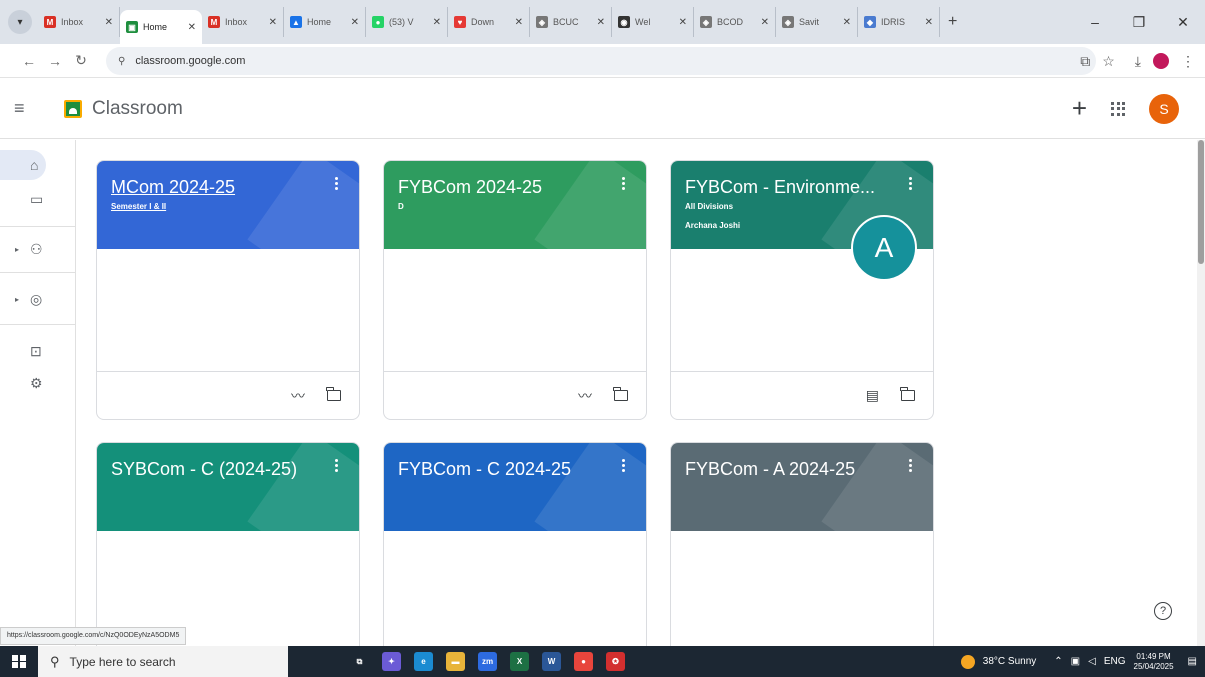 This screenshot has width=1205, height=677. Describe the element at coordinates (38, 383) in the screenshot. I see `rail-settings: ⚙` at that location.